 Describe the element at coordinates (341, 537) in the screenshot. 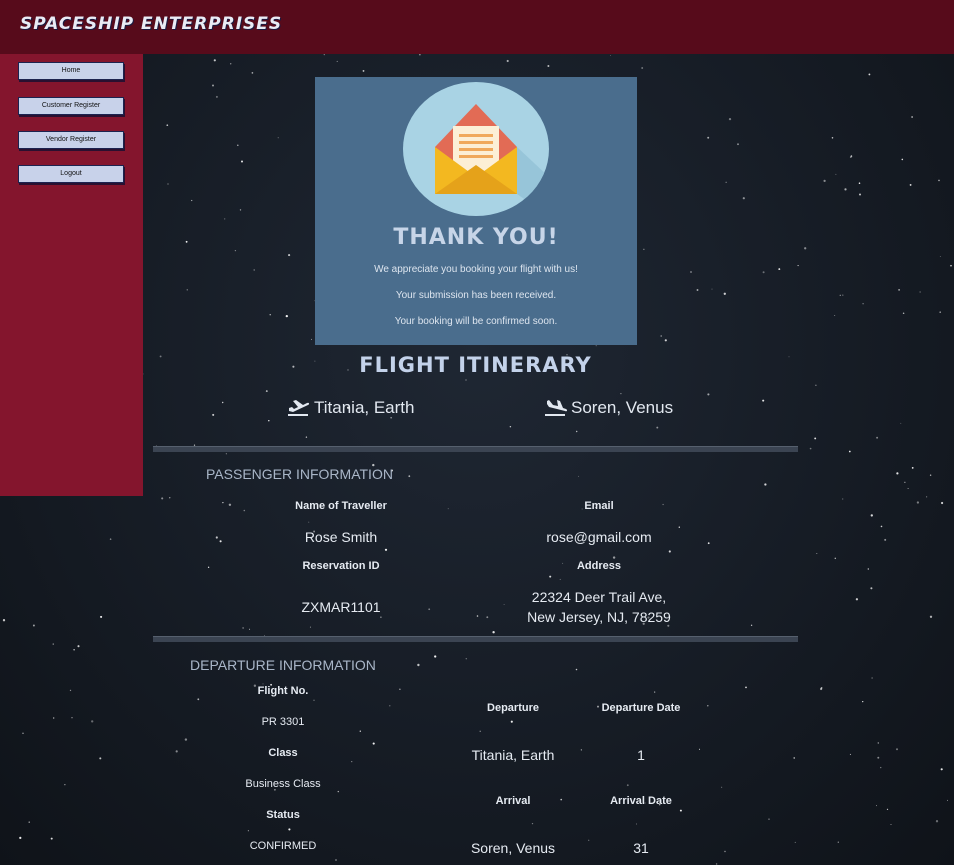

I see `traveller-name-value: Rose Smith` at that location.